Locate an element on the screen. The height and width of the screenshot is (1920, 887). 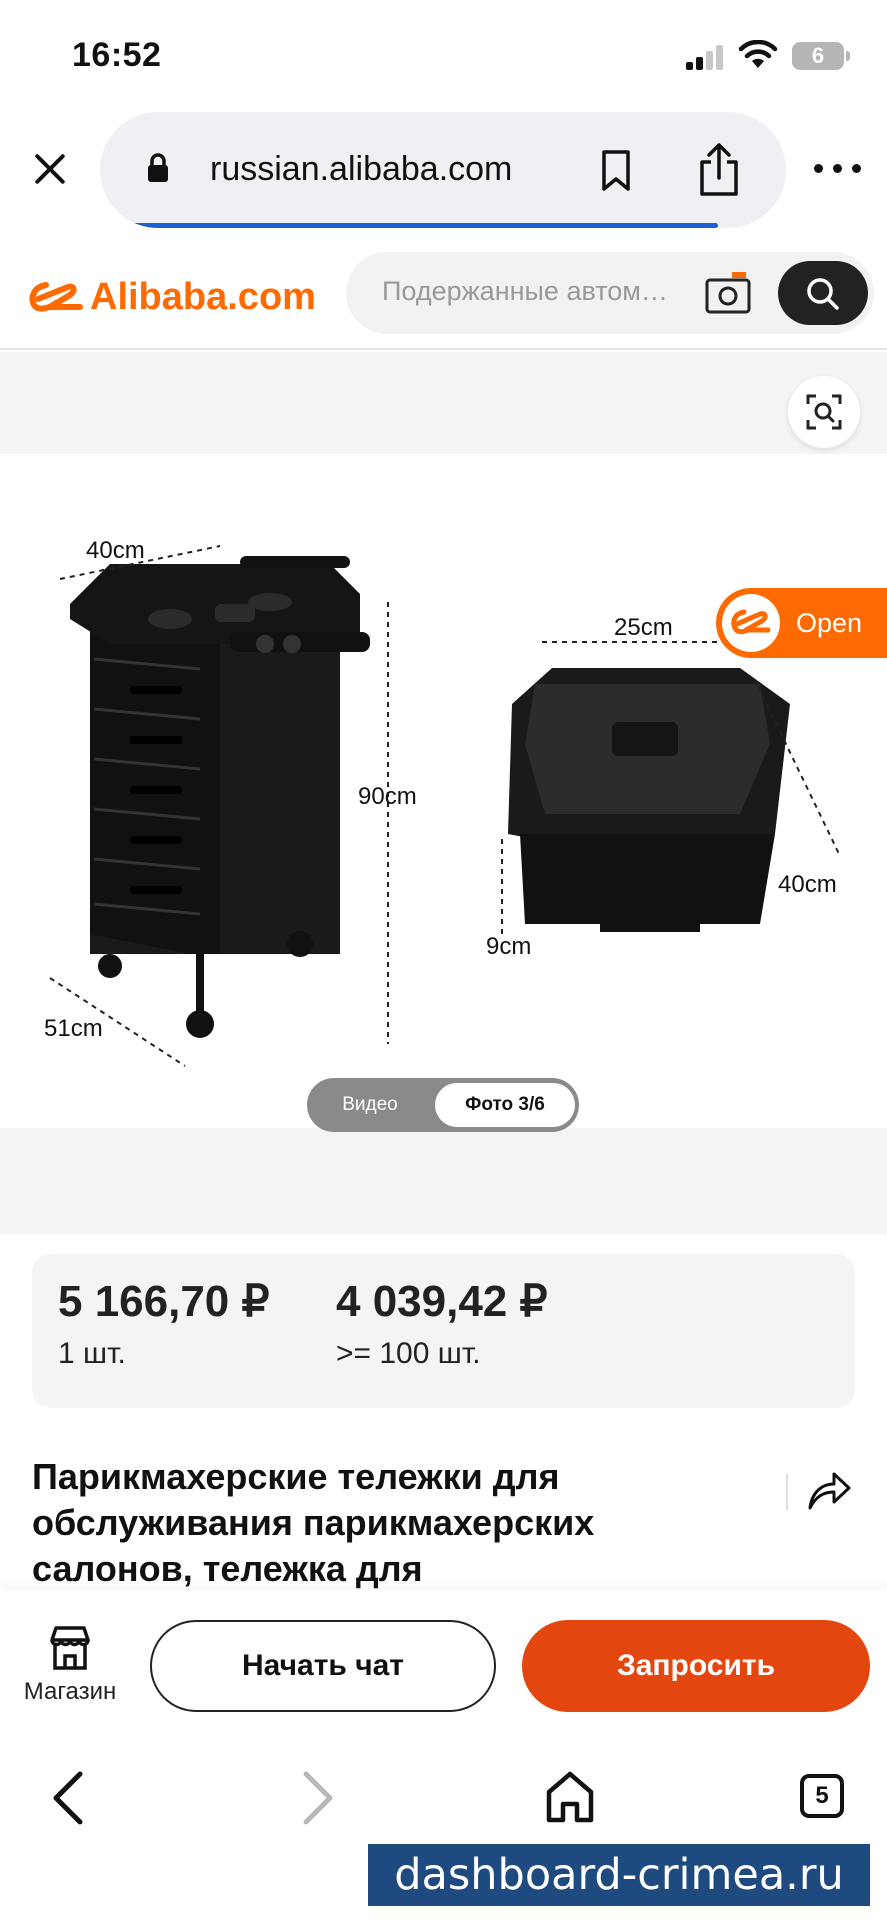
cart-illustration is located at coordinates (220, 797).